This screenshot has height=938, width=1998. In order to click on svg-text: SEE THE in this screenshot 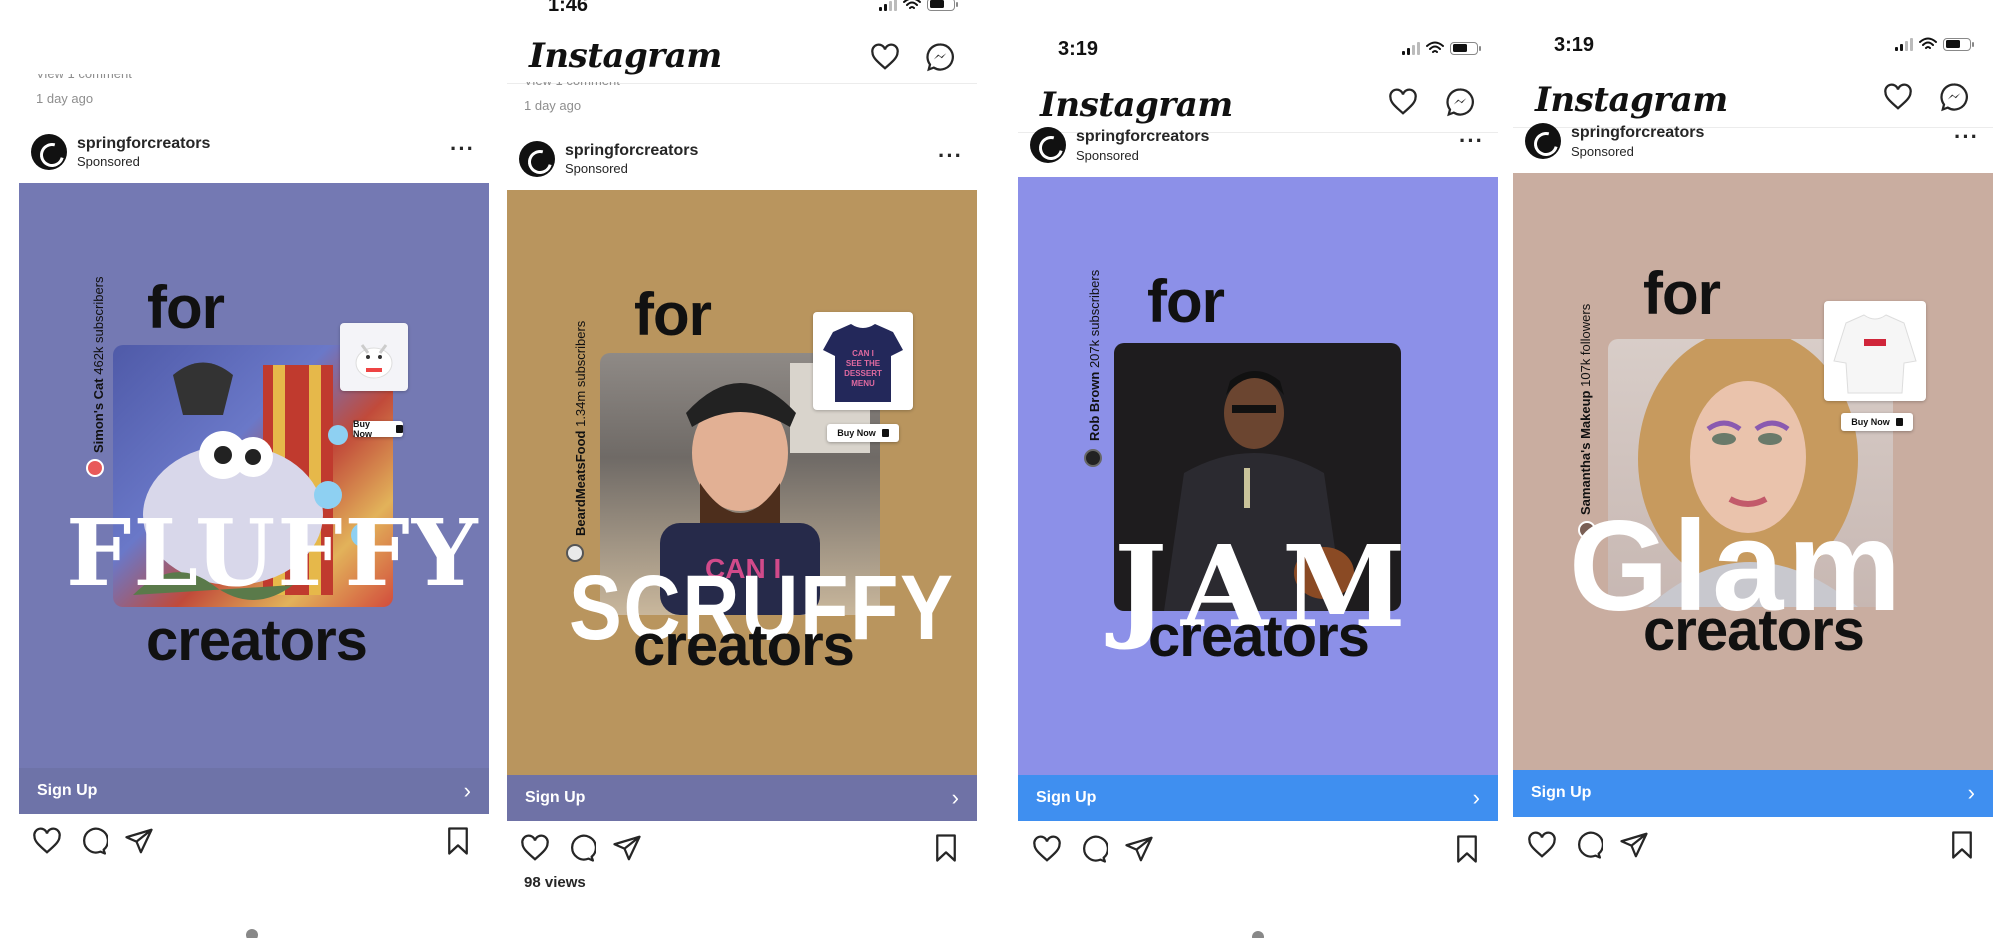, I will do `click(863, 363)`.